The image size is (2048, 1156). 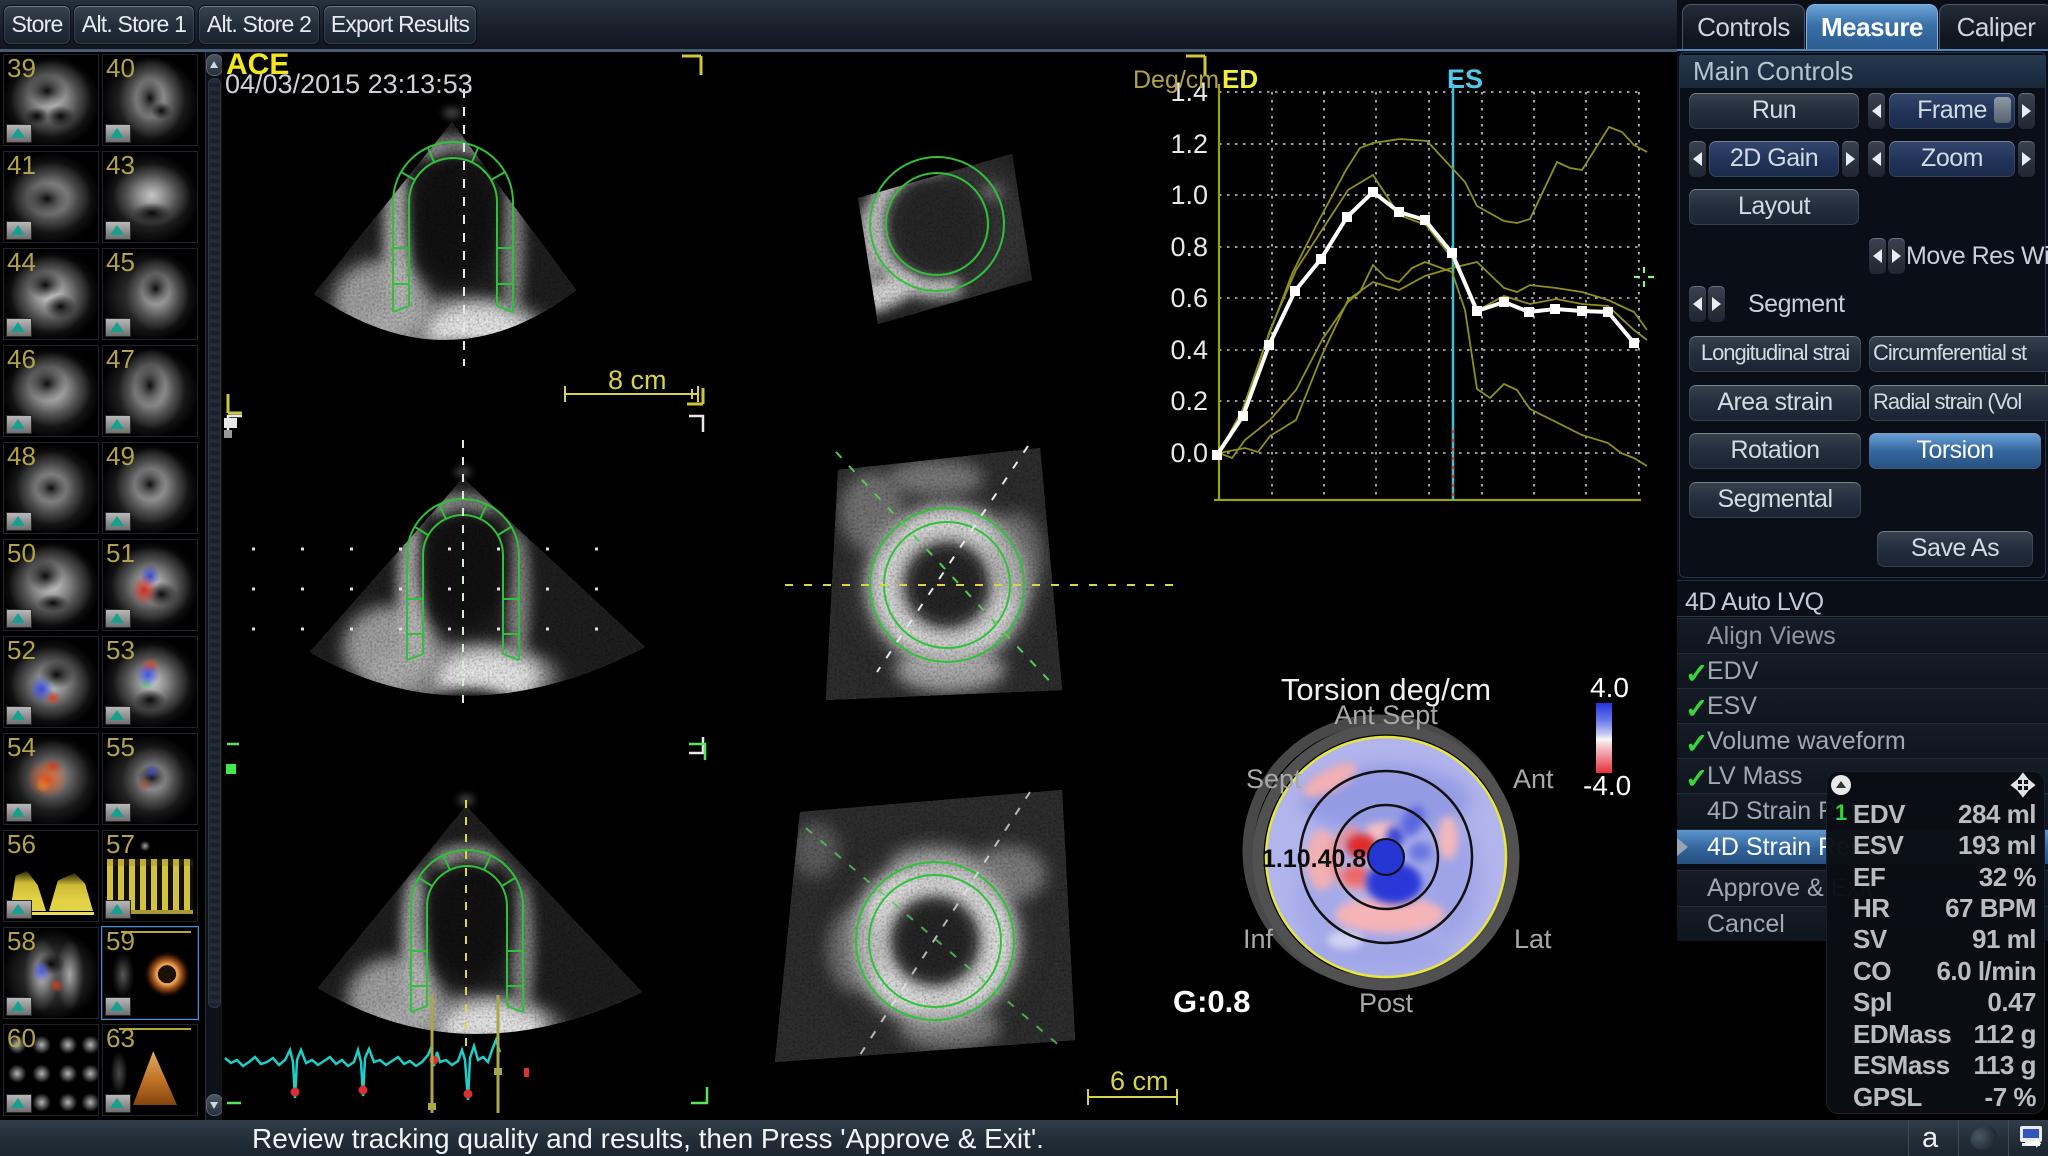 What do you see at coordinates (1139, 1081) in the screenshot?
I see `svg-text: 6 cm` at bounding box center [1139, 1081].